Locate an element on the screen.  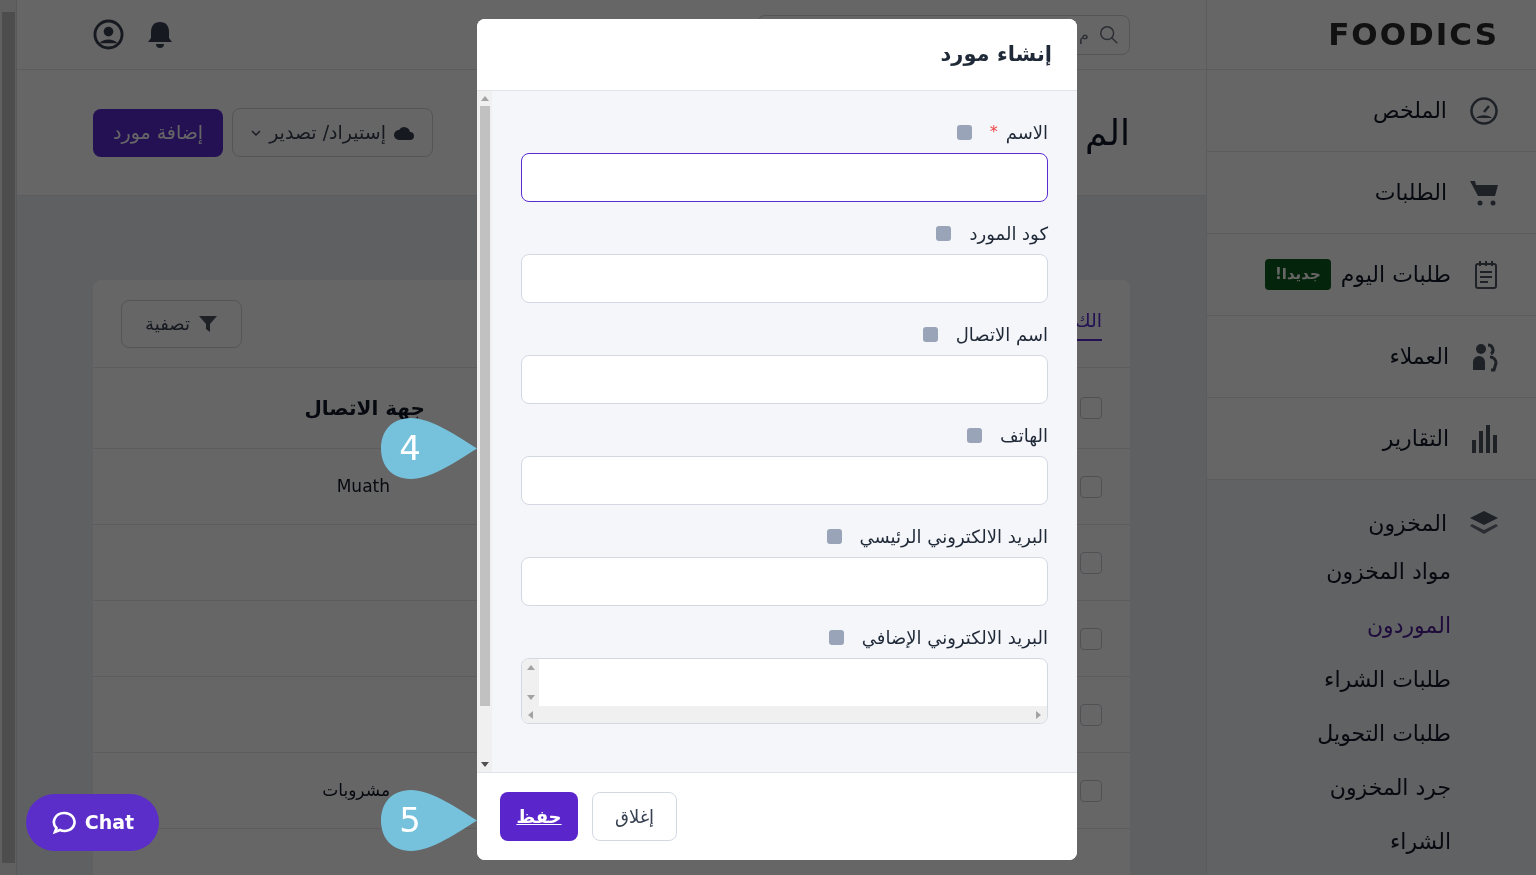
sidebar-subitem: مواد المخزون is located at coordinates (1371, 571).